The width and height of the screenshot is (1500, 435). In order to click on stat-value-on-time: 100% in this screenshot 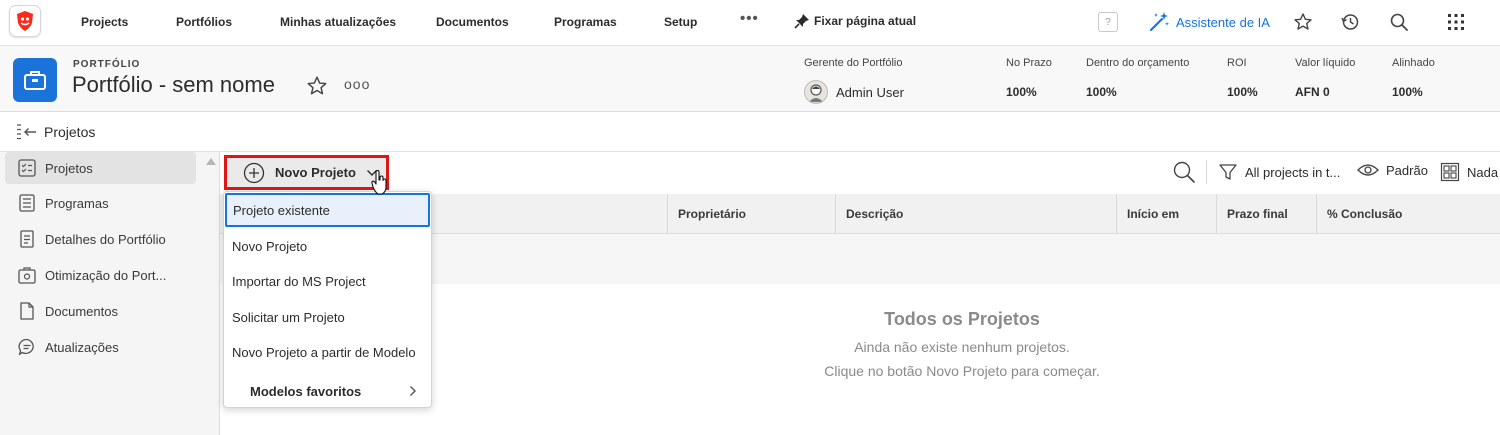, I will do `click(1021, 92)`.